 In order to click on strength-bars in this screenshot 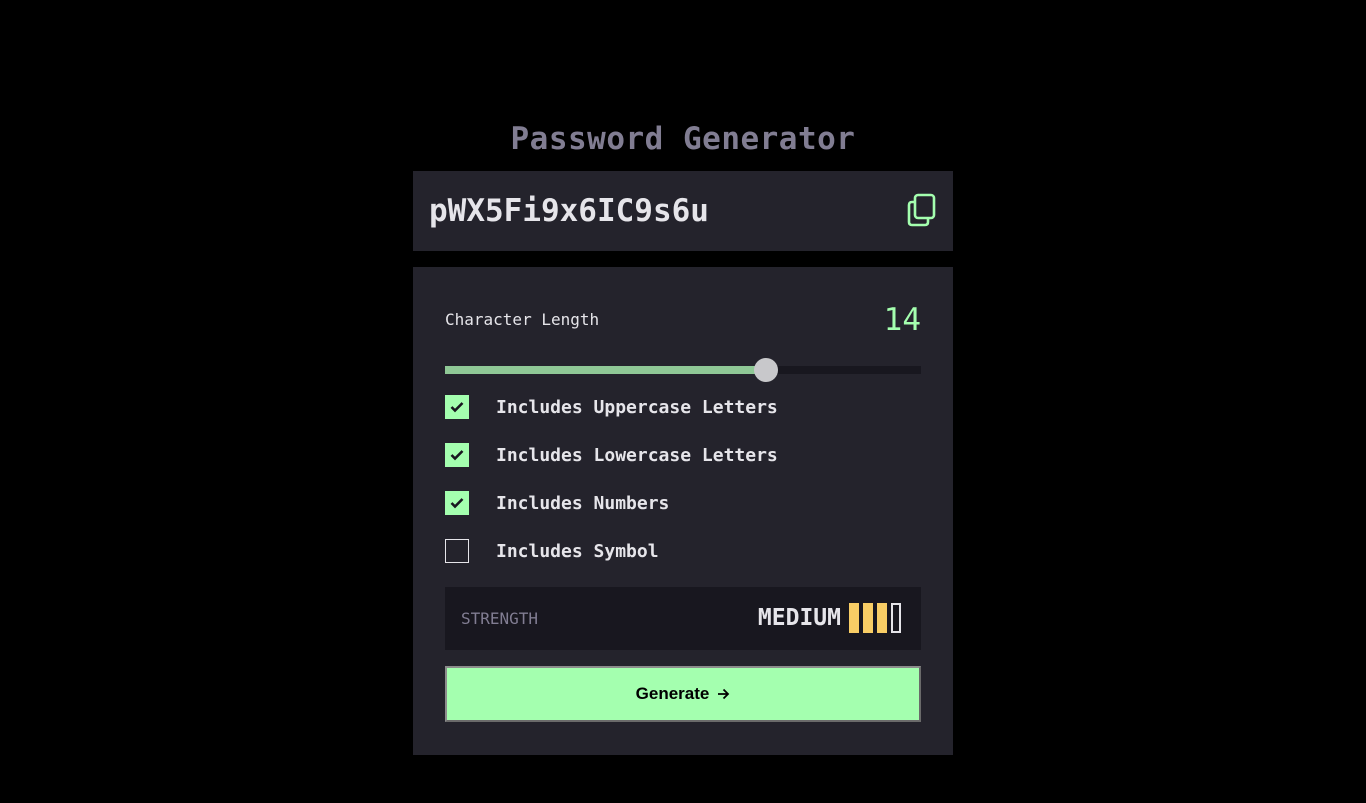, I will do `click(877, 618)`.